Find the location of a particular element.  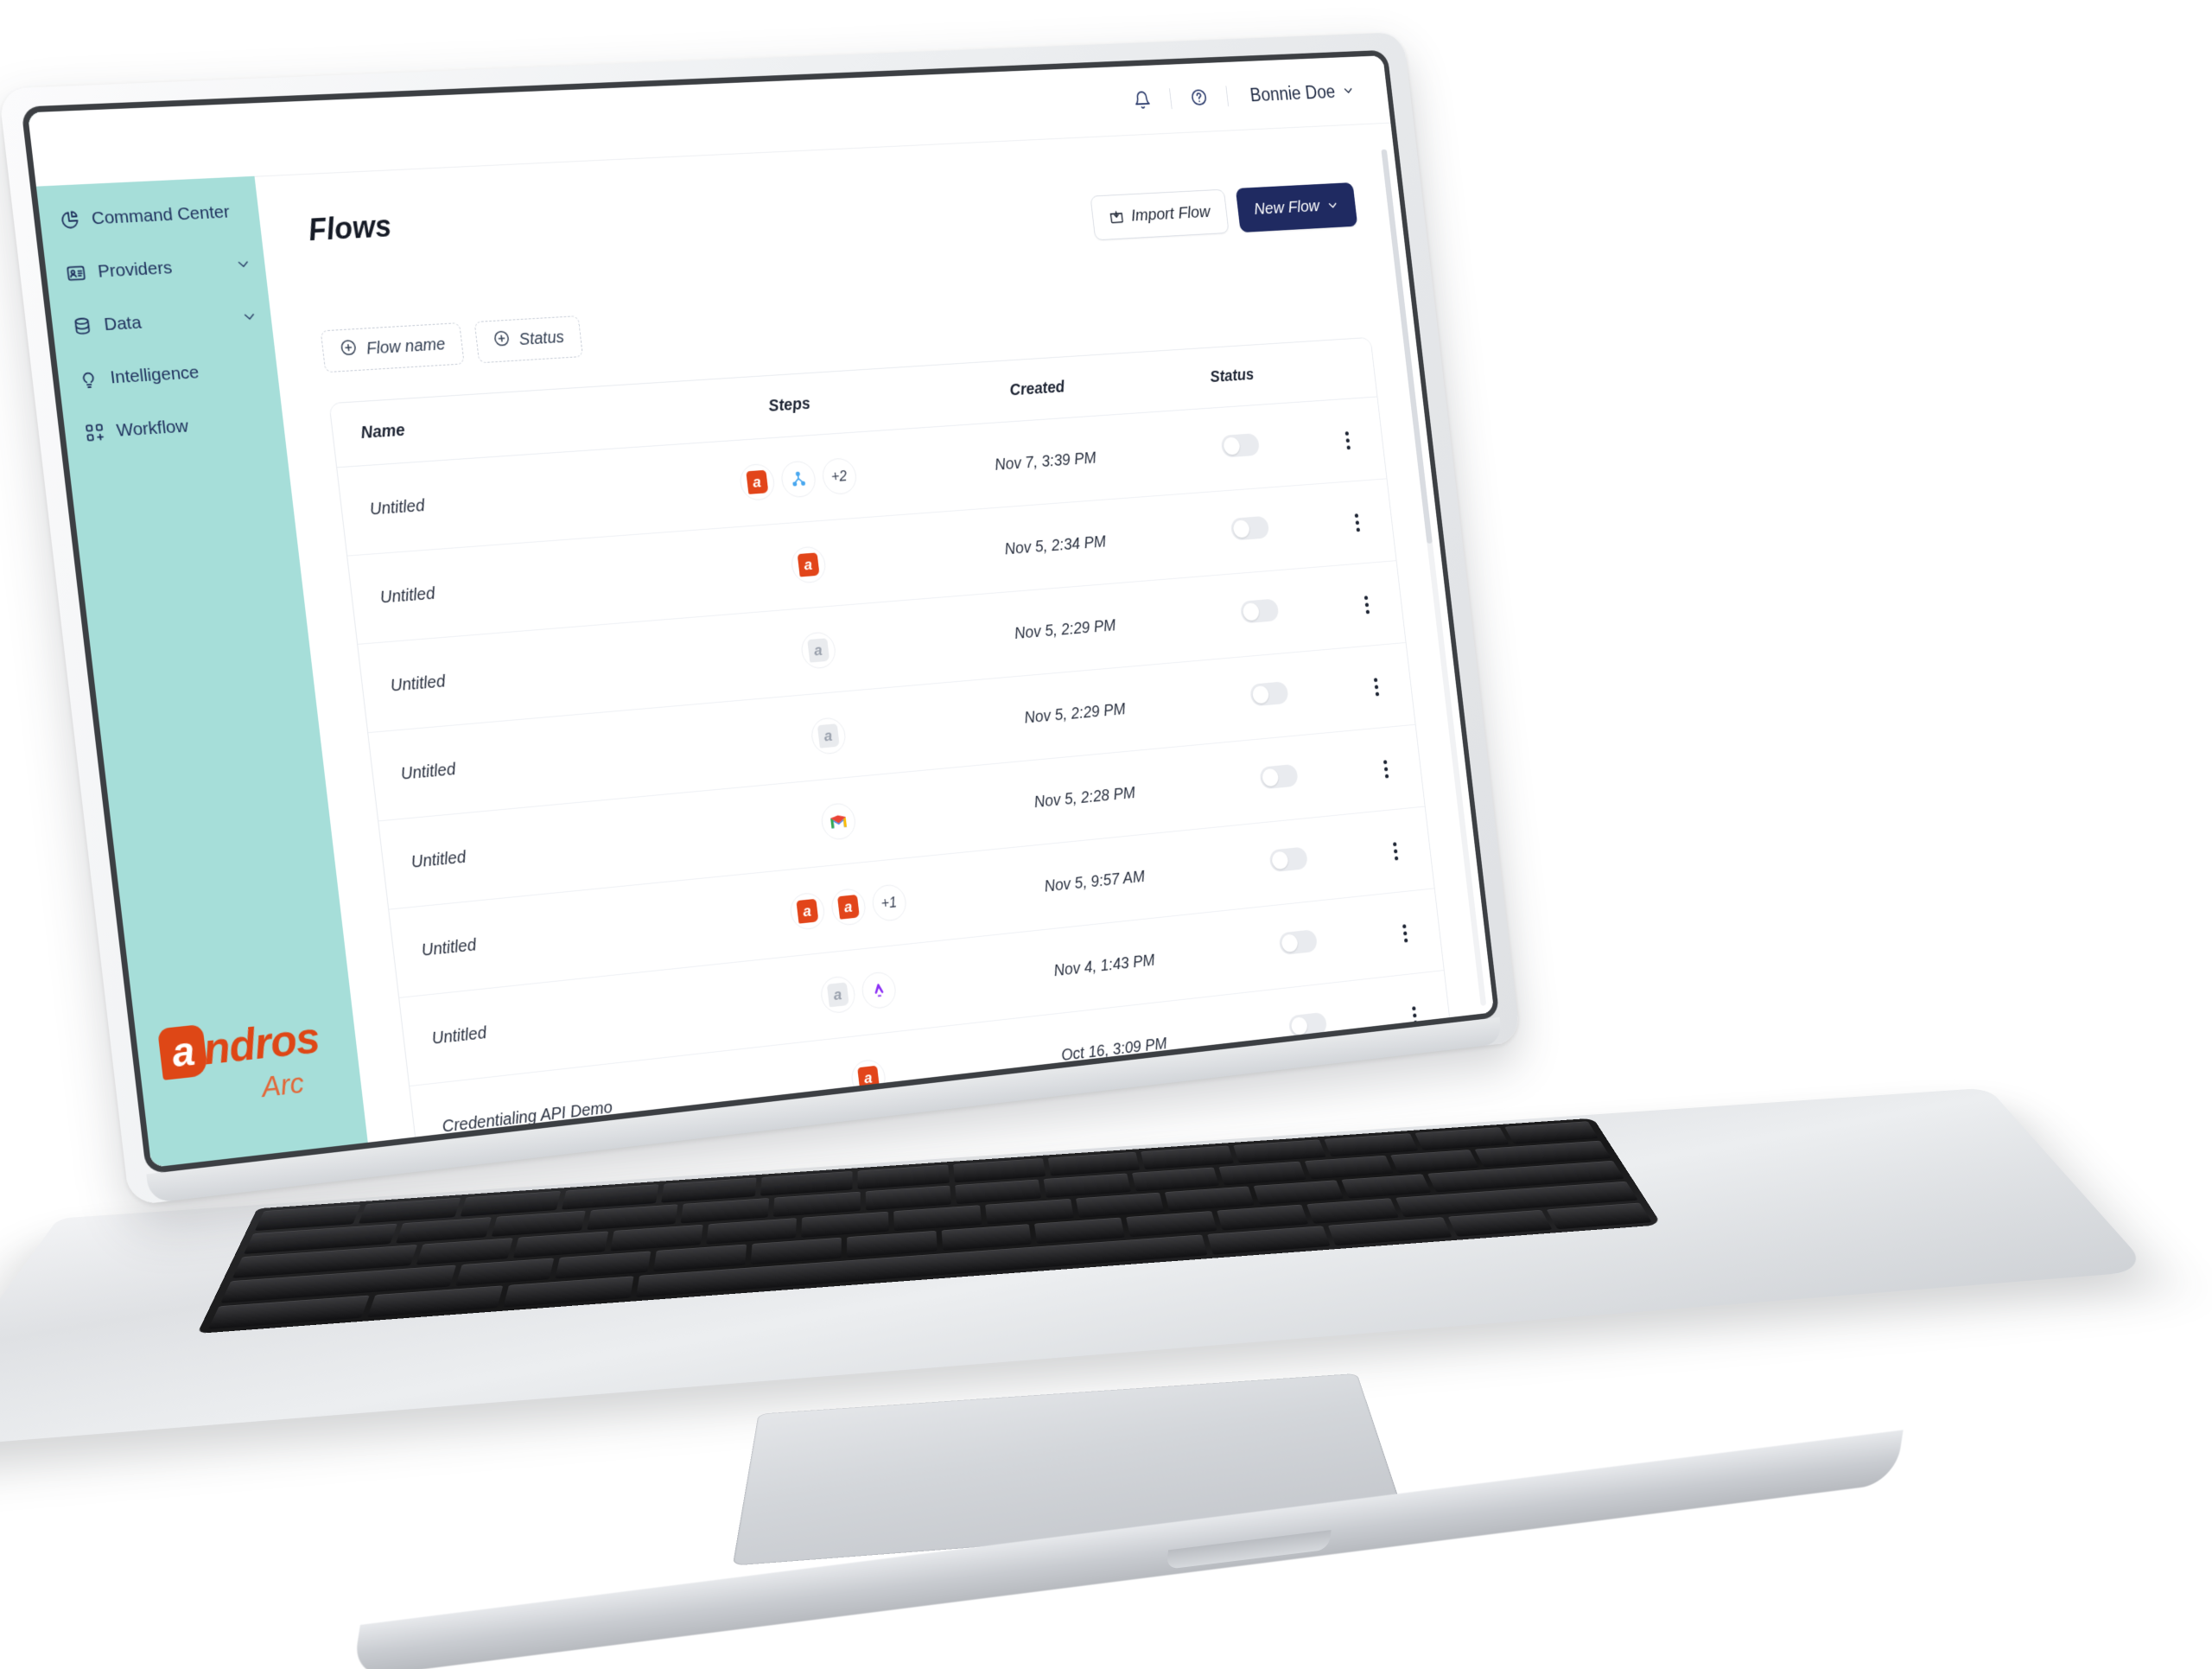

andros-app-icon-muted: a is located at coordinates (837, 995).